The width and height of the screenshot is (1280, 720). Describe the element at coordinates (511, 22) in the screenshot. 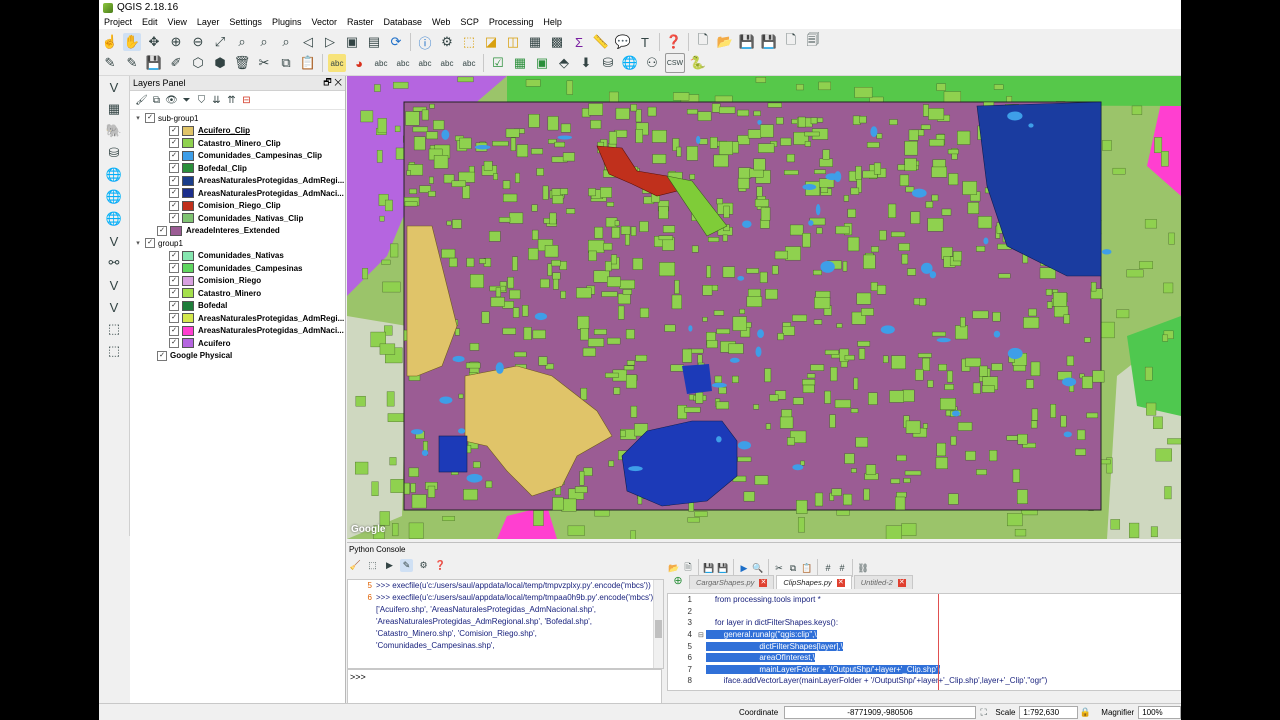

I see `menu-processing: Processing` at that location.